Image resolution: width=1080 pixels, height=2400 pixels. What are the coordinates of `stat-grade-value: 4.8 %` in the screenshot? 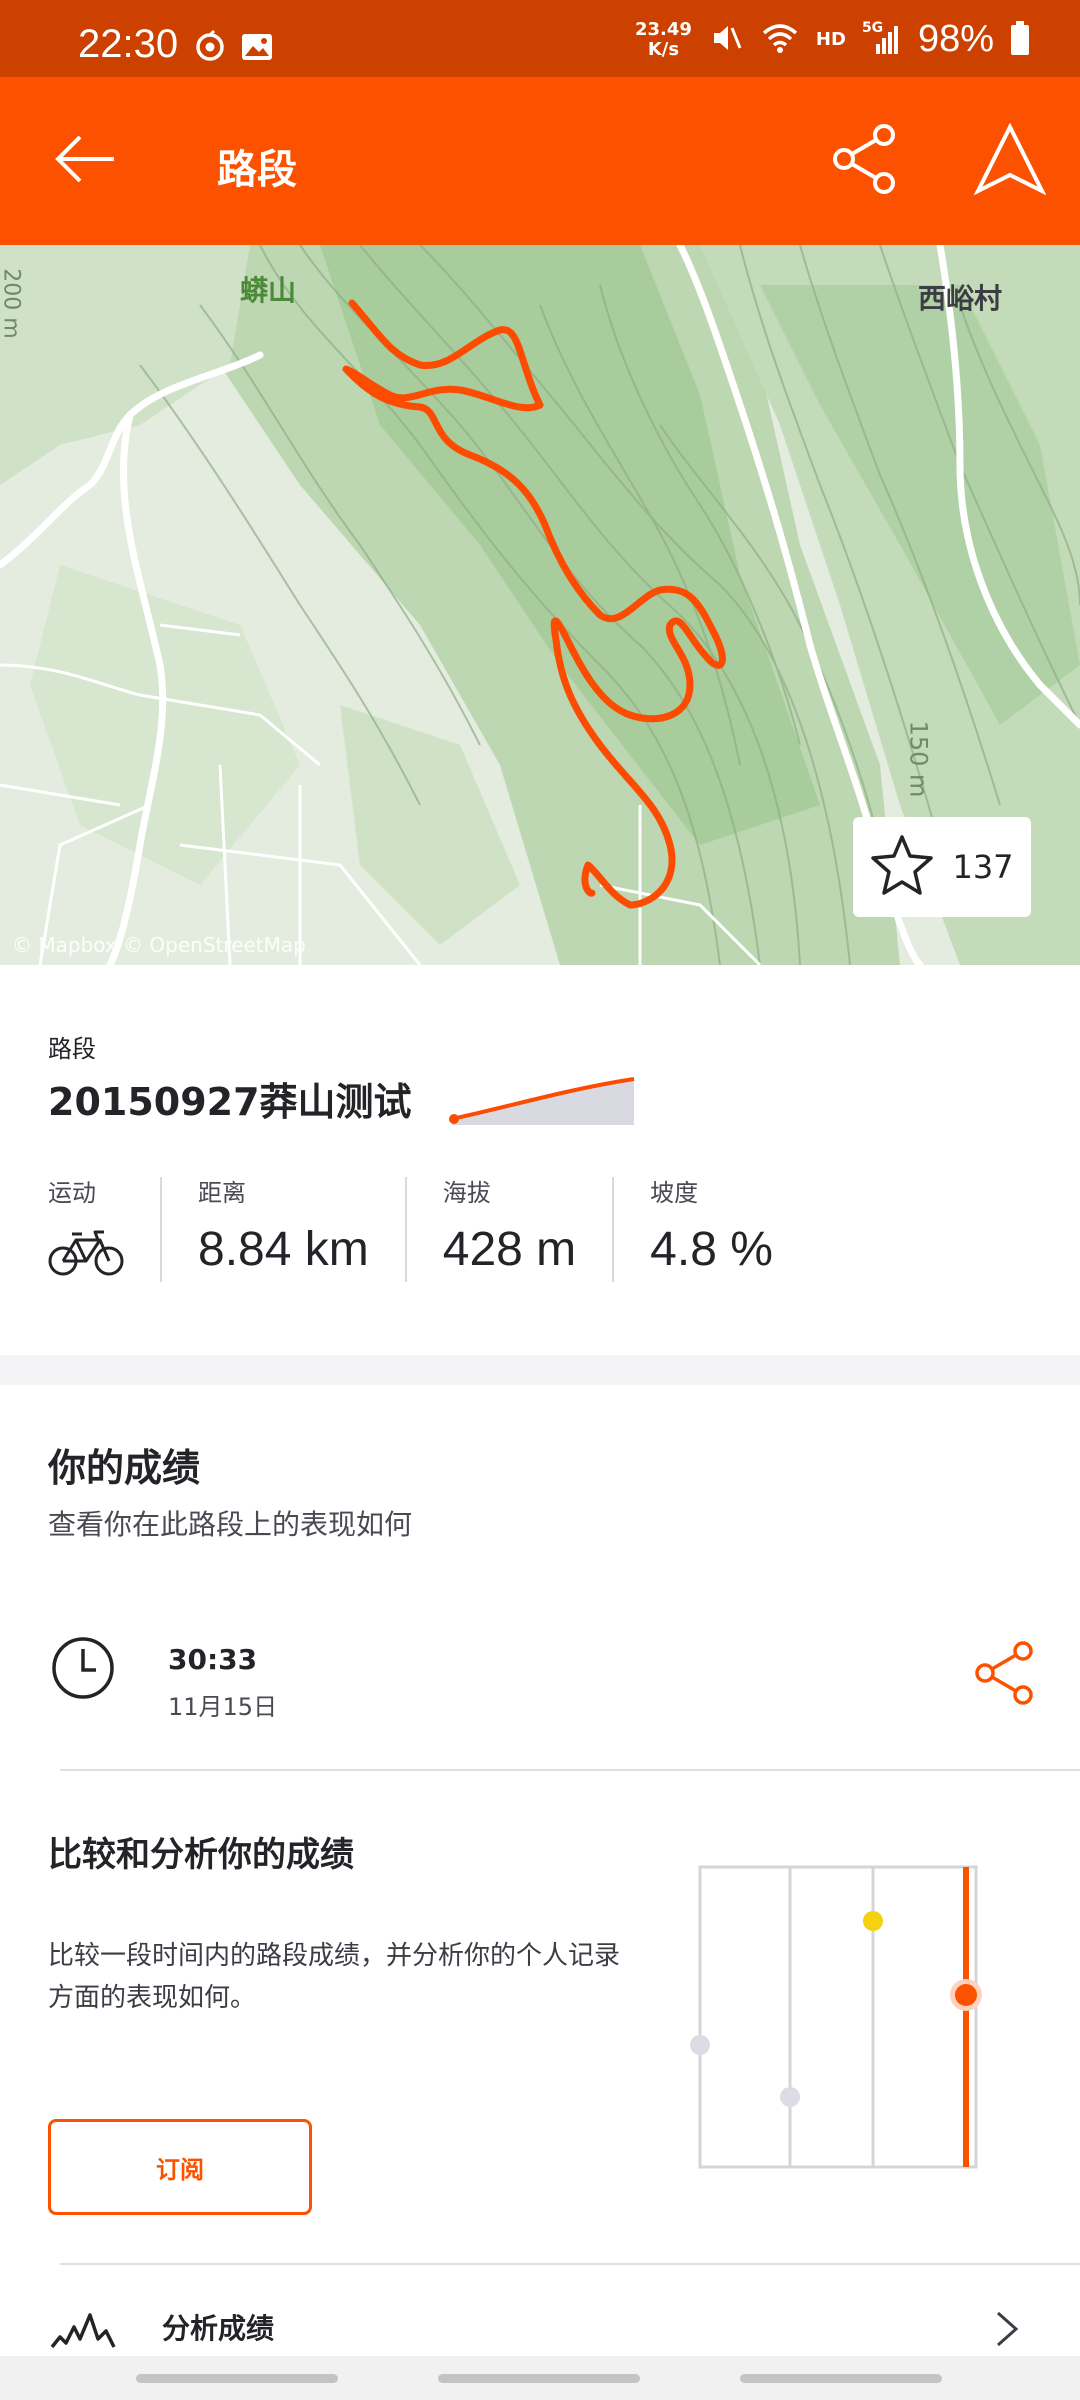 It's located at (711, 1249).